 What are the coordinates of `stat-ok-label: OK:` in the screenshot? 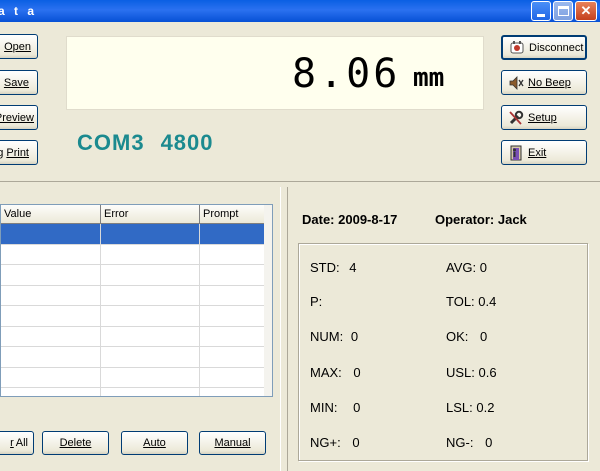 It's located at (457, 336).